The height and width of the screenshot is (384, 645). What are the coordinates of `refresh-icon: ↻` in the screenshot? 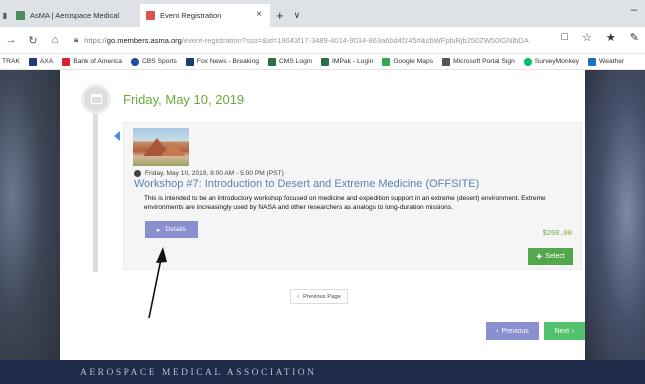 It's located at (33, 40).